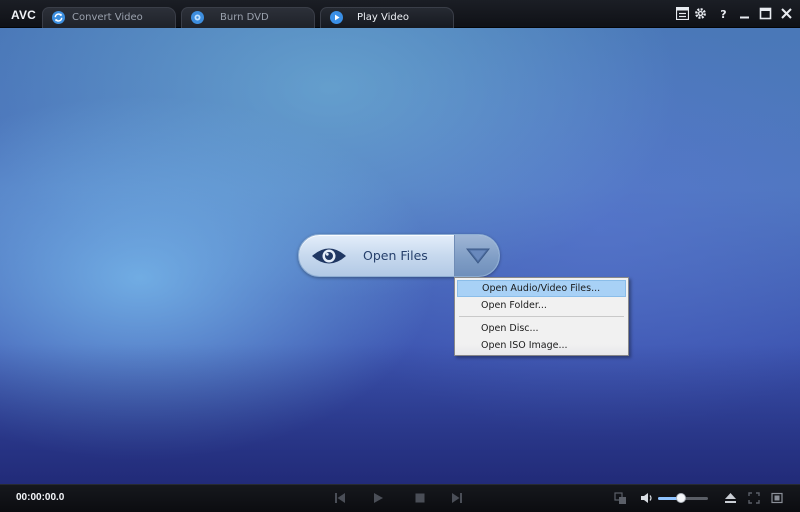 The width and height of the screenshot is (800, 512). What do you see at coordinates (420, 498) in the screenshot?
I see `stop-icon` at bounding box center [420, 498].